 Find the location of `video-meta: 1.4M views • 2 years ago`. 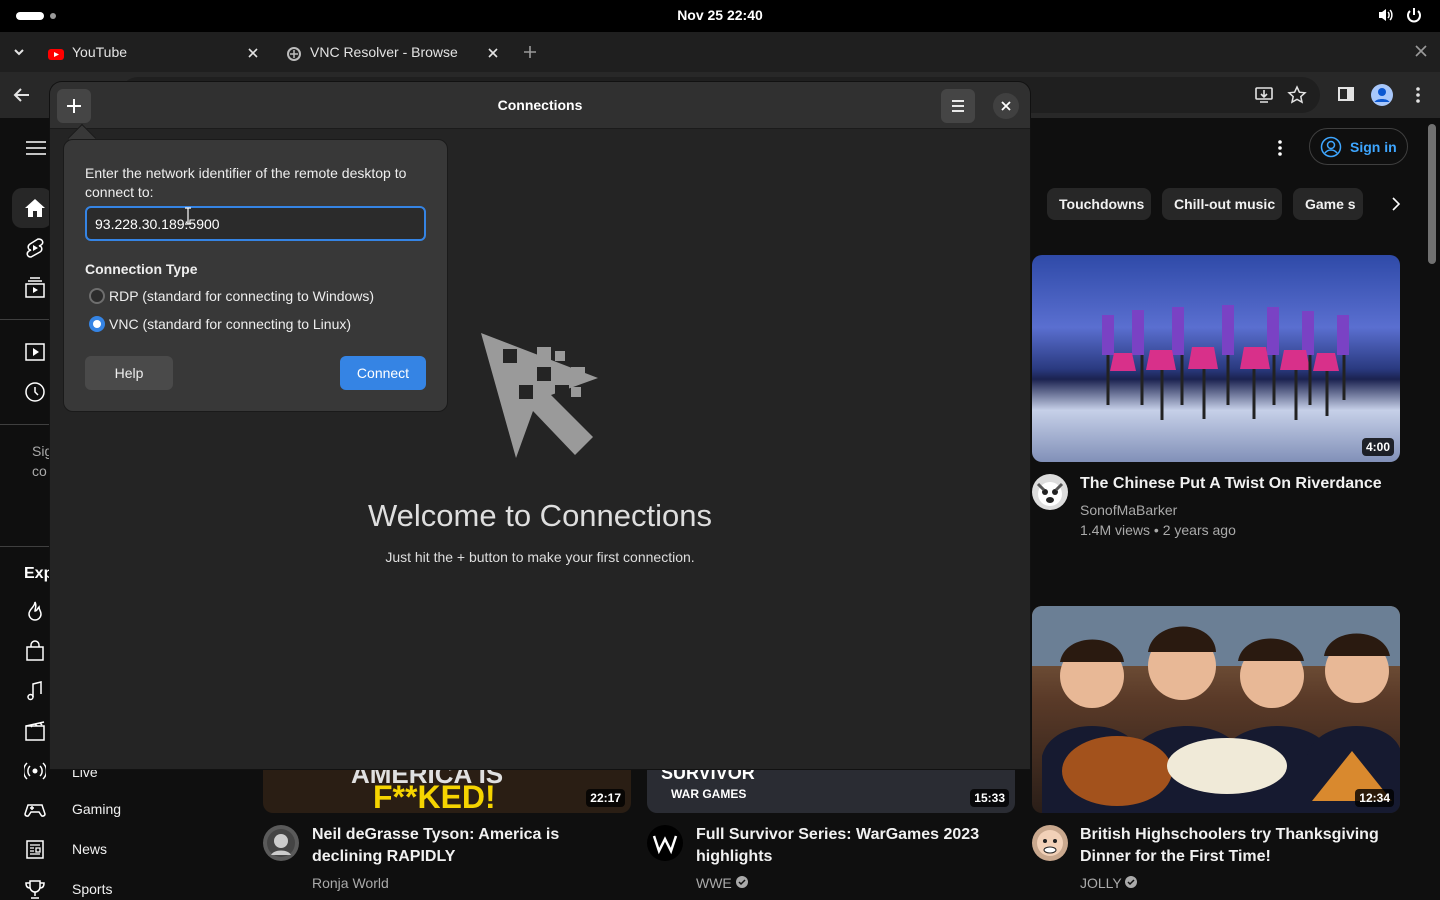

video-meta: 1.4M views • 2 years ago is located at coordinates (1158, 530).